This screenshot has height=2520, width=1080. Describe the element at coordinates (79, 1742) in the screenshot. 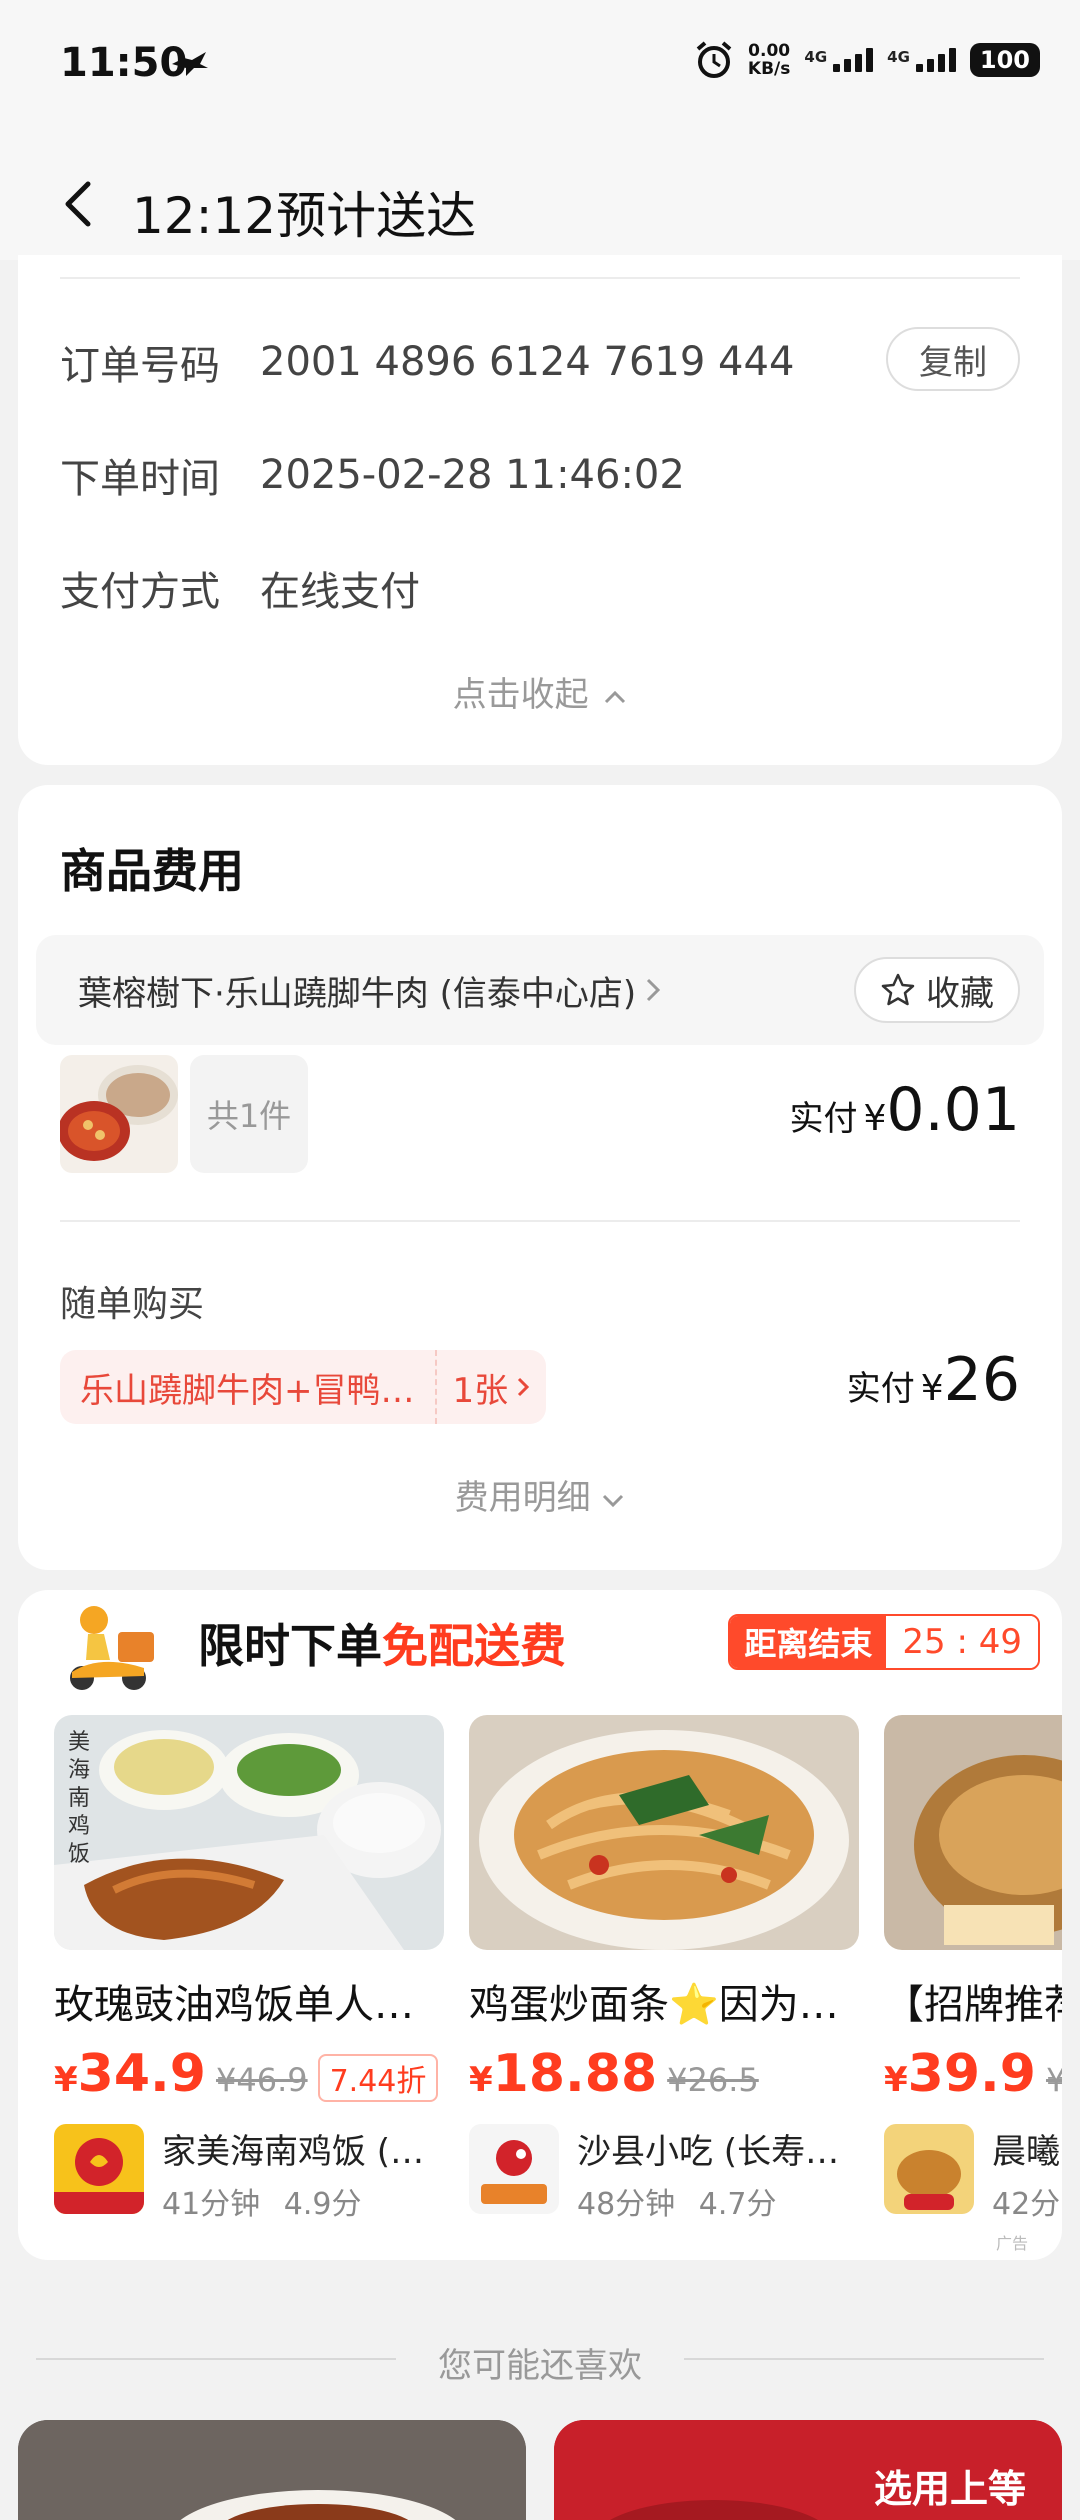

I see `svg-text: 美` at that location.